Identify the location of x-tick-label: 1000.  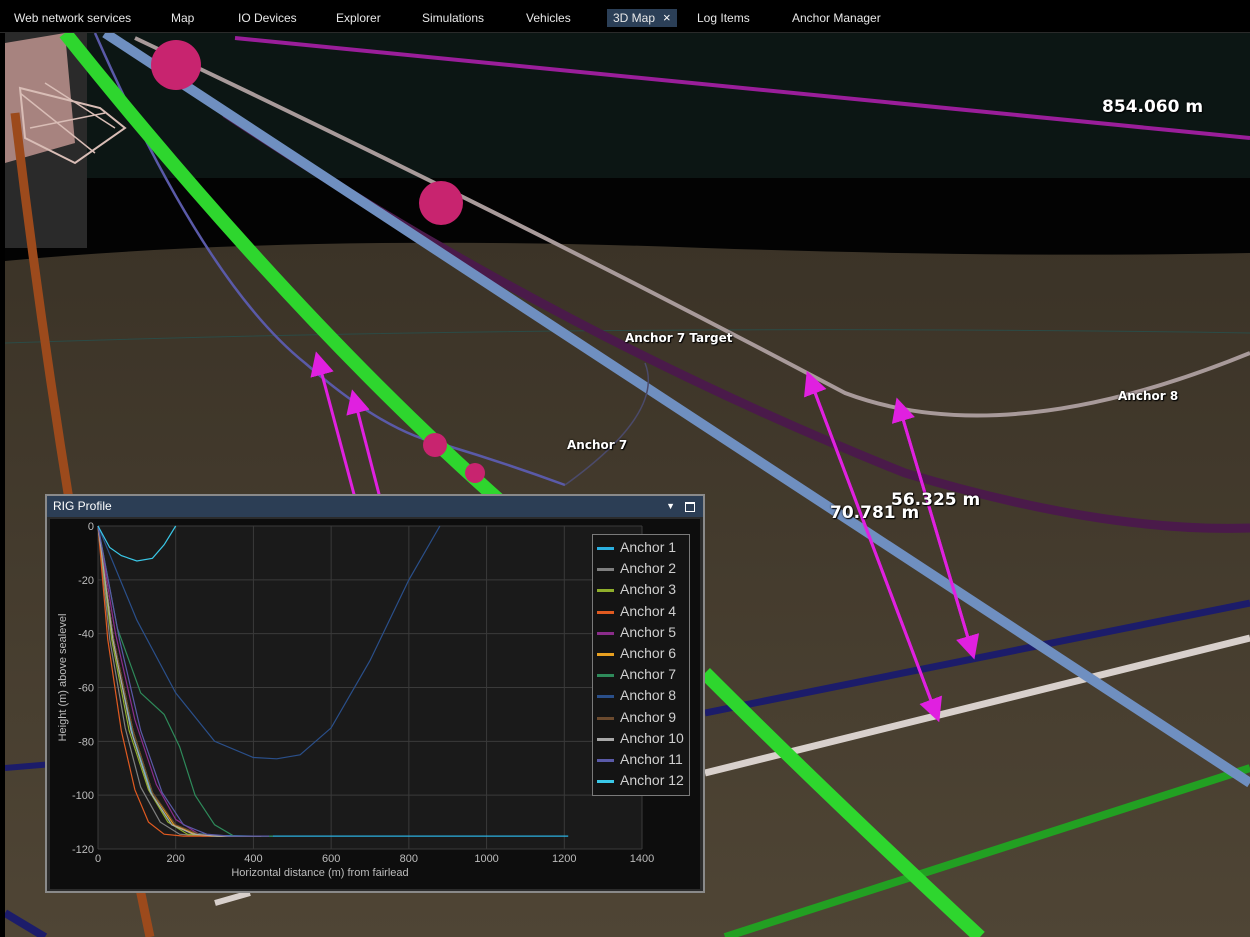
(486, 859).